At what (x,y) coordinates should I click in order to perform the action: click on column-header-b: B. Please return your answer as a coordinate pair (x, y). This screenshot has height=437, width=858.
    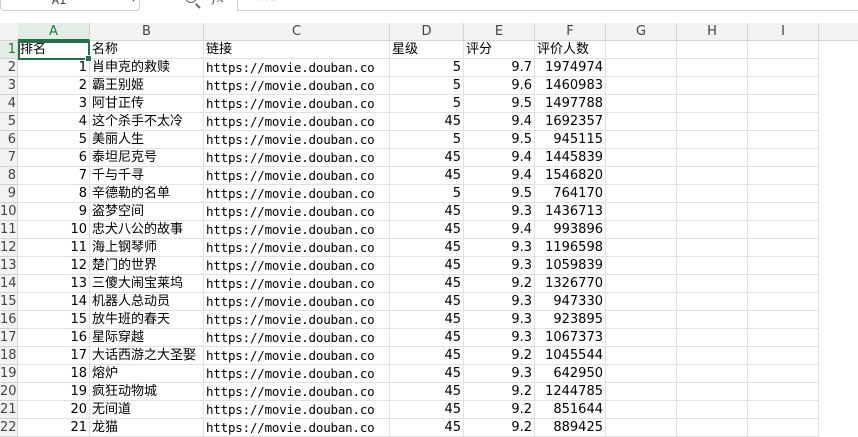
    Looking at the image, I should click on (147, 31).